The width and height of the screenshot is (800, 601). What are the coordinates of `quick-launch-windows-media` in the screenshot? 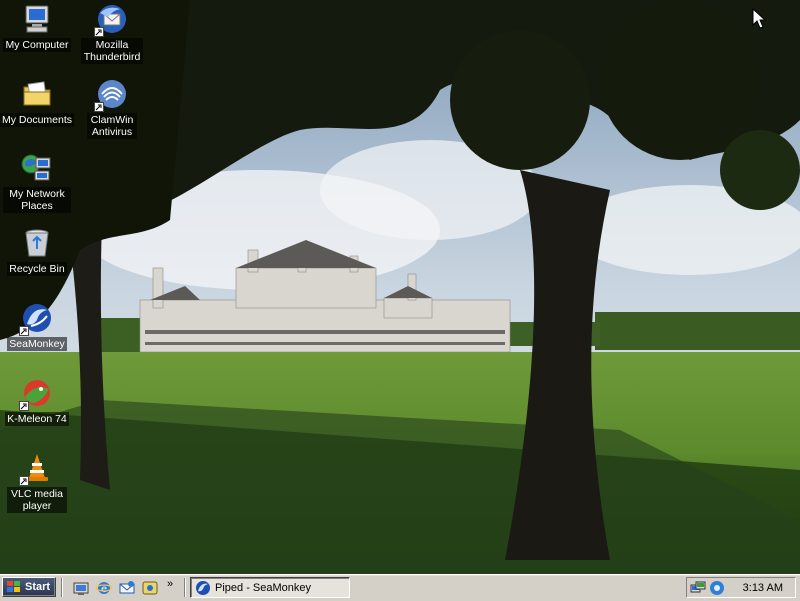 It's located at (150, 588).